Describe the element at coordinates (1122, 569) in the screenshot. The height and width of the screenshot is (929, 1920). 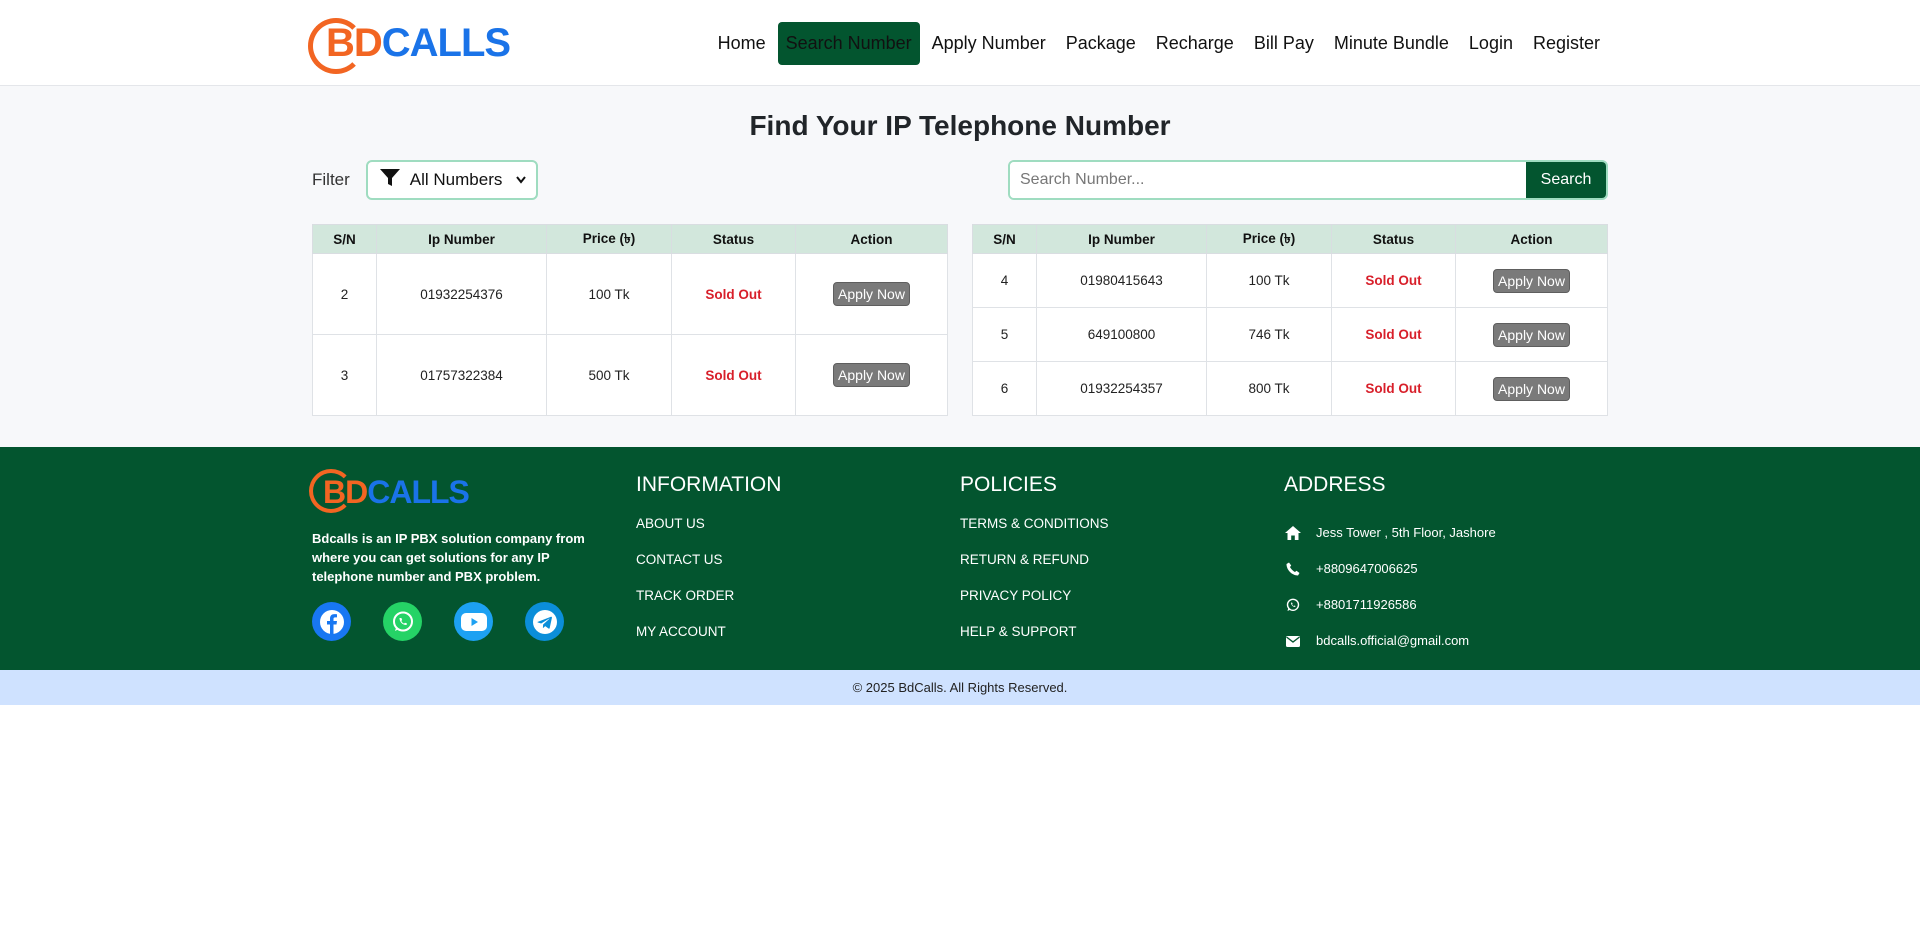
I see `footer-link-return-refund: RETURN & REFUND` at that location.